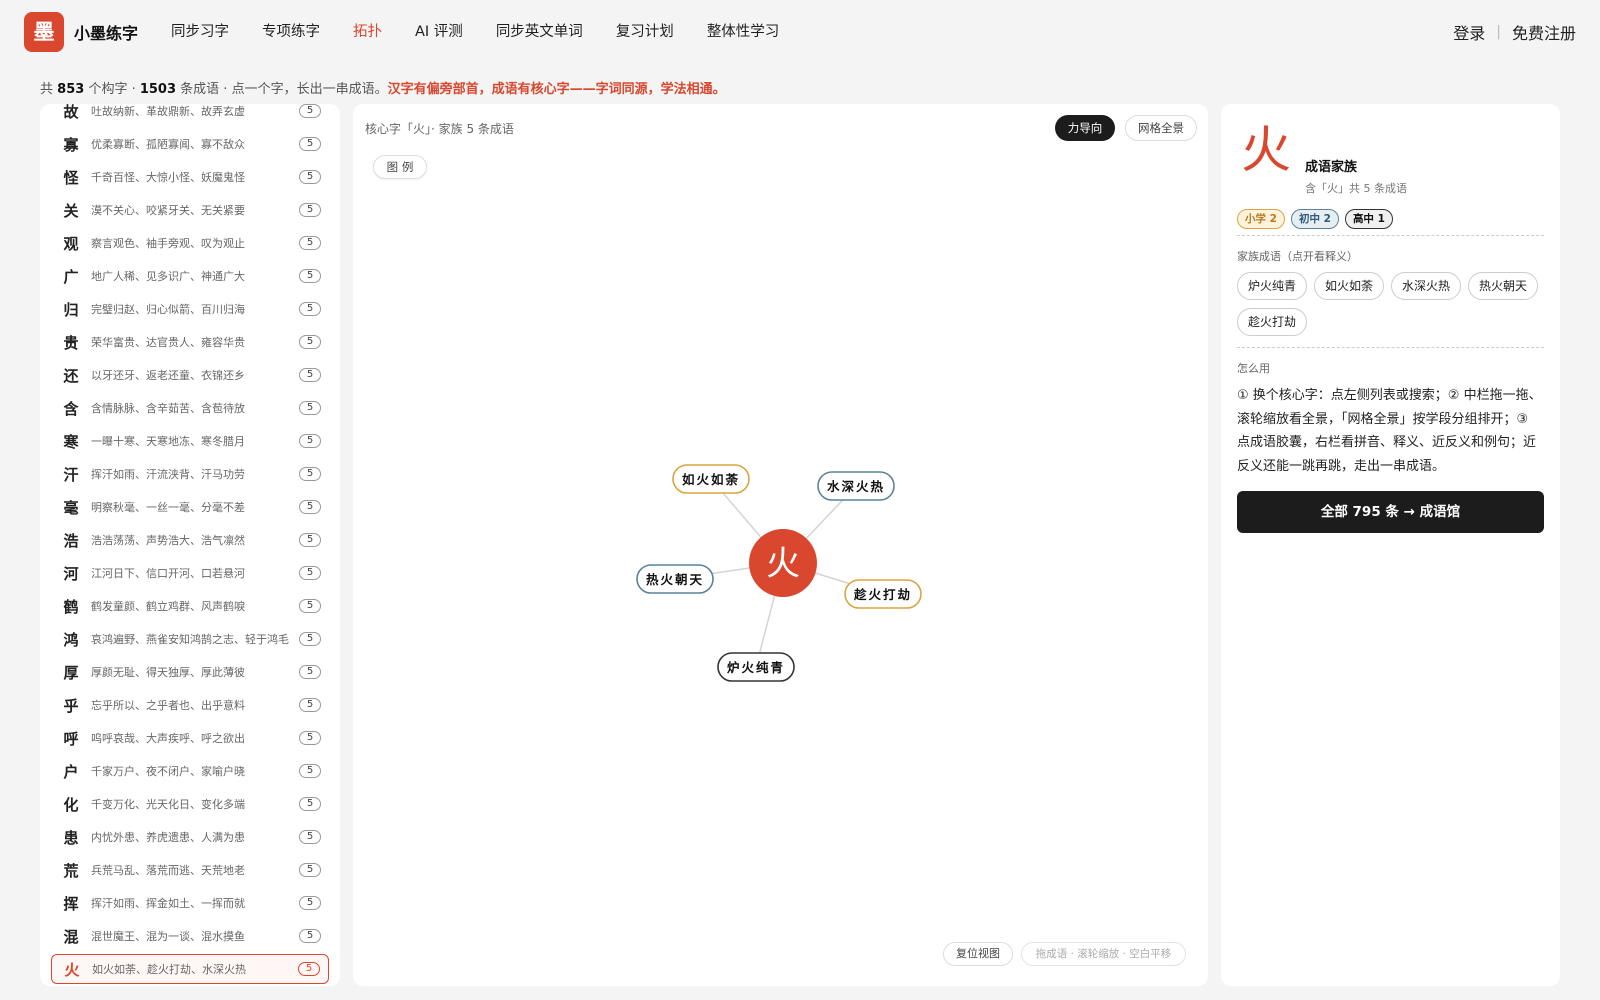 The image size is (1600, 1000). I want to click on list-examples: 漠不关心、咬紧牙关、无关紧要, so click(168, 210).